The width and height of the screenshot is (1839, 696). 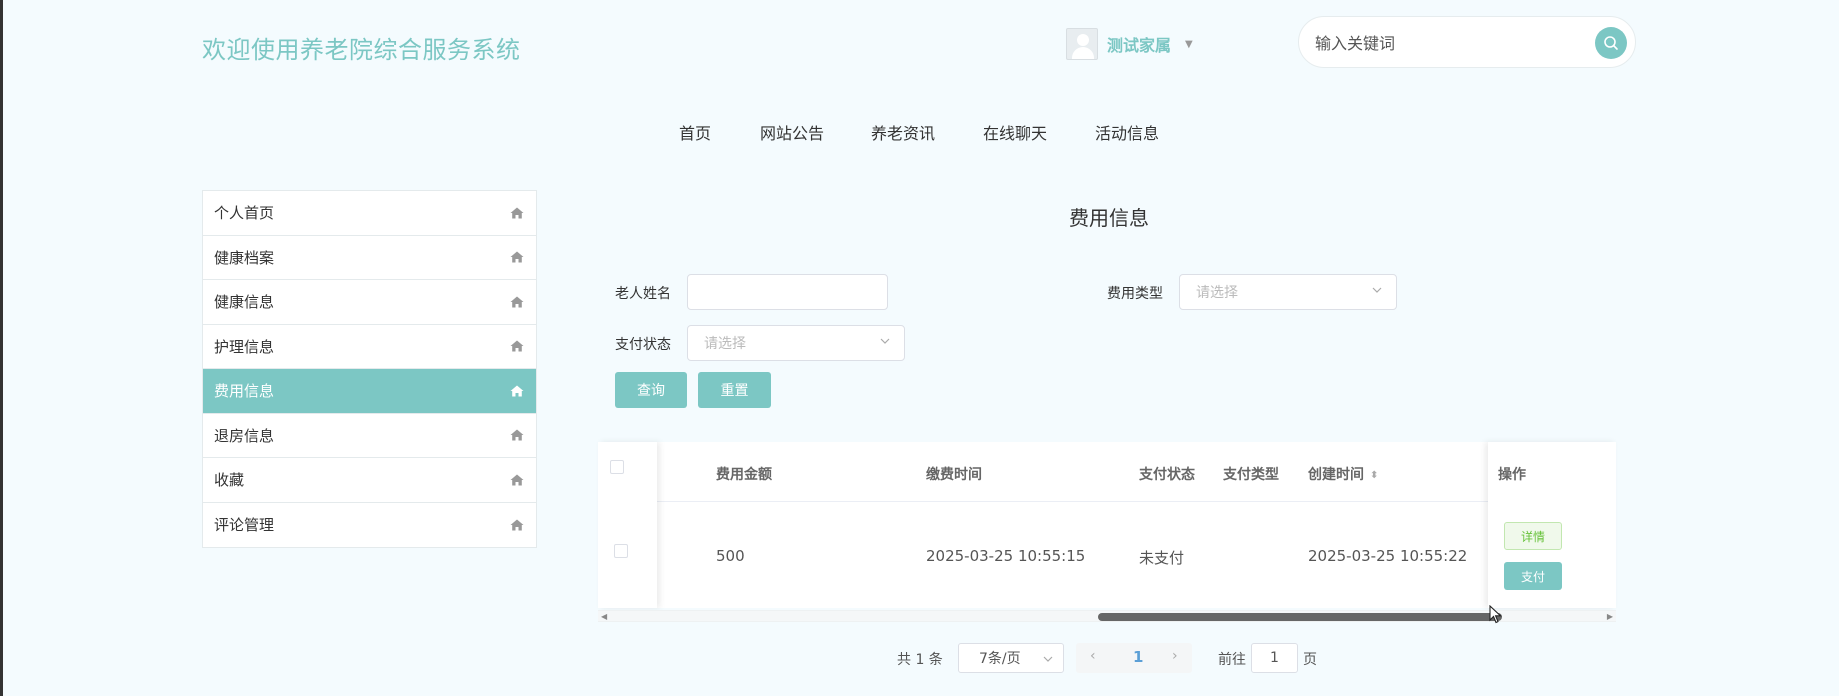 What do you see at coordinates (1533, 536) in the screenshot?
I see `detail-button: 详情` at bounding box center [1533, 536].